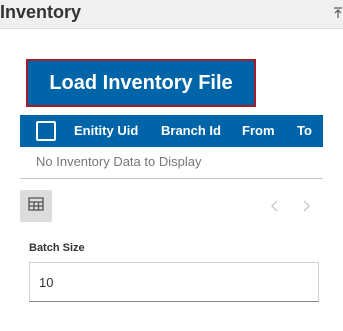 The width and height of the screenshot is (343, 331). I want to click on grid-header: Enitity Uid Branch Id From To, so click(171, 131).